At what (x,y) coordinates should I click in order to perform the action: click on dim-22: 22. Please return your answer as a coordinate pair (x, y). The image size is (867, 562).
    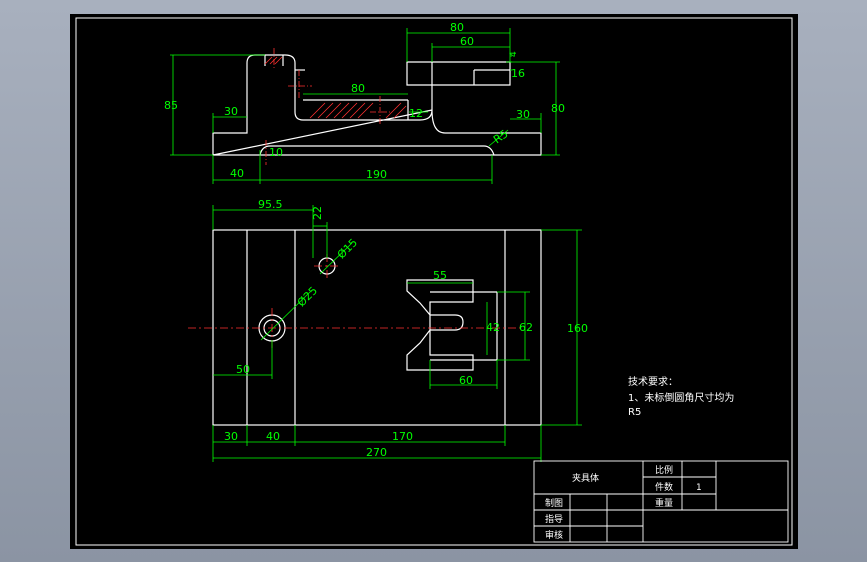
    Looking at the image, I should click on (317, 213).